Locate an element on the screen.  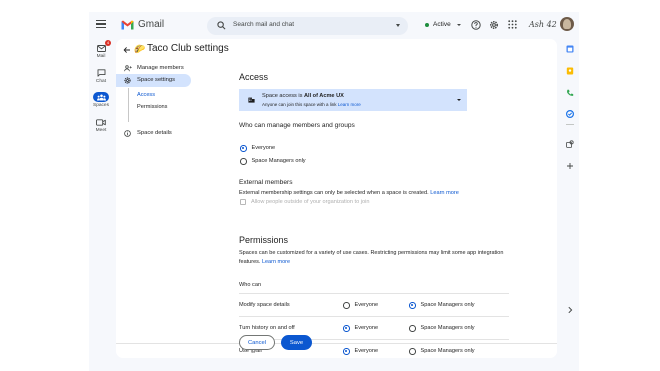
search-bar: Search mail and chat is located at coordinates (307, 26).